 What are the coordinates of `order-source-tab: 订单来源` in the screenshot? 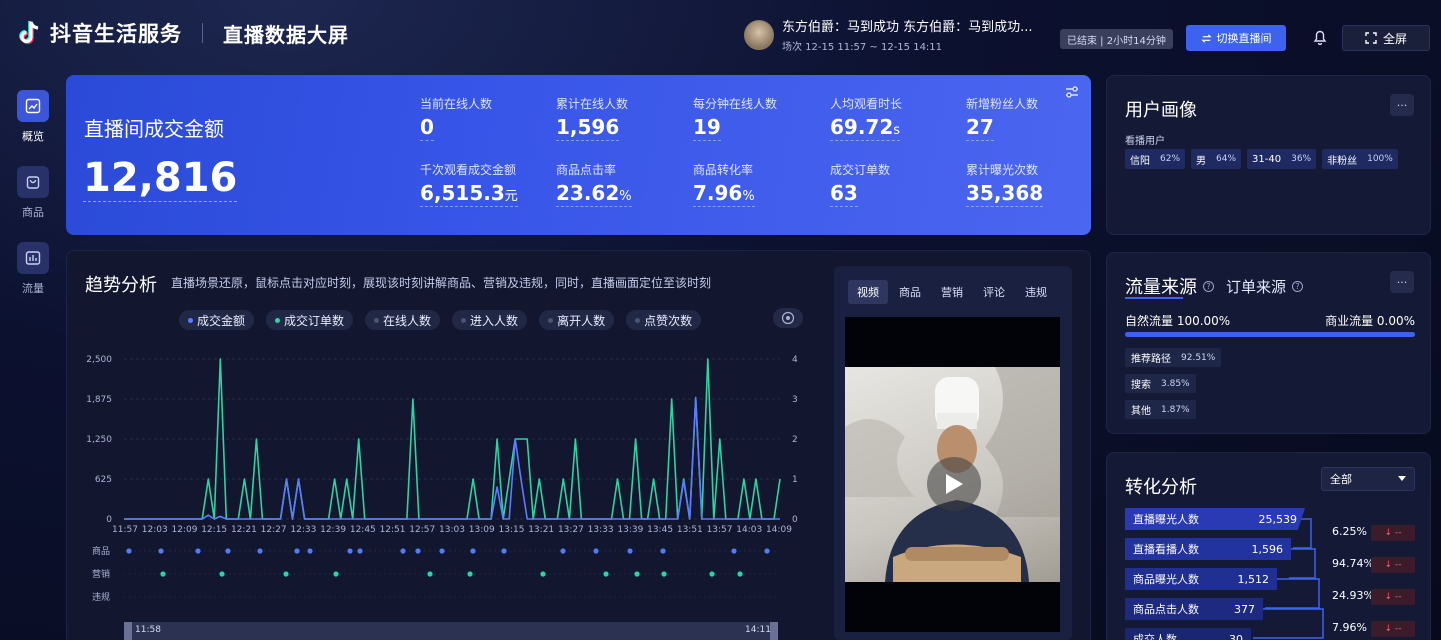 It's located at (1256, 286).